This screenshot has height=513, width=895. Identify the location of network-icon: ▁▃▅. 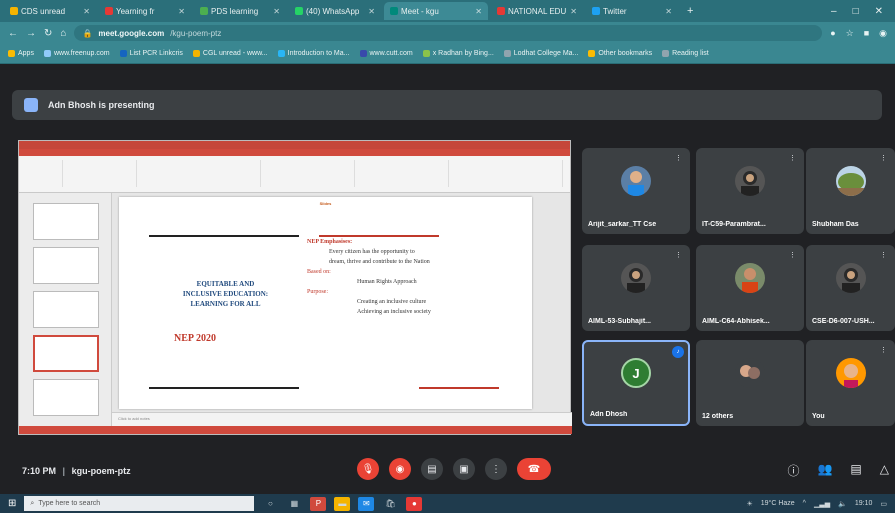
(822, 504).